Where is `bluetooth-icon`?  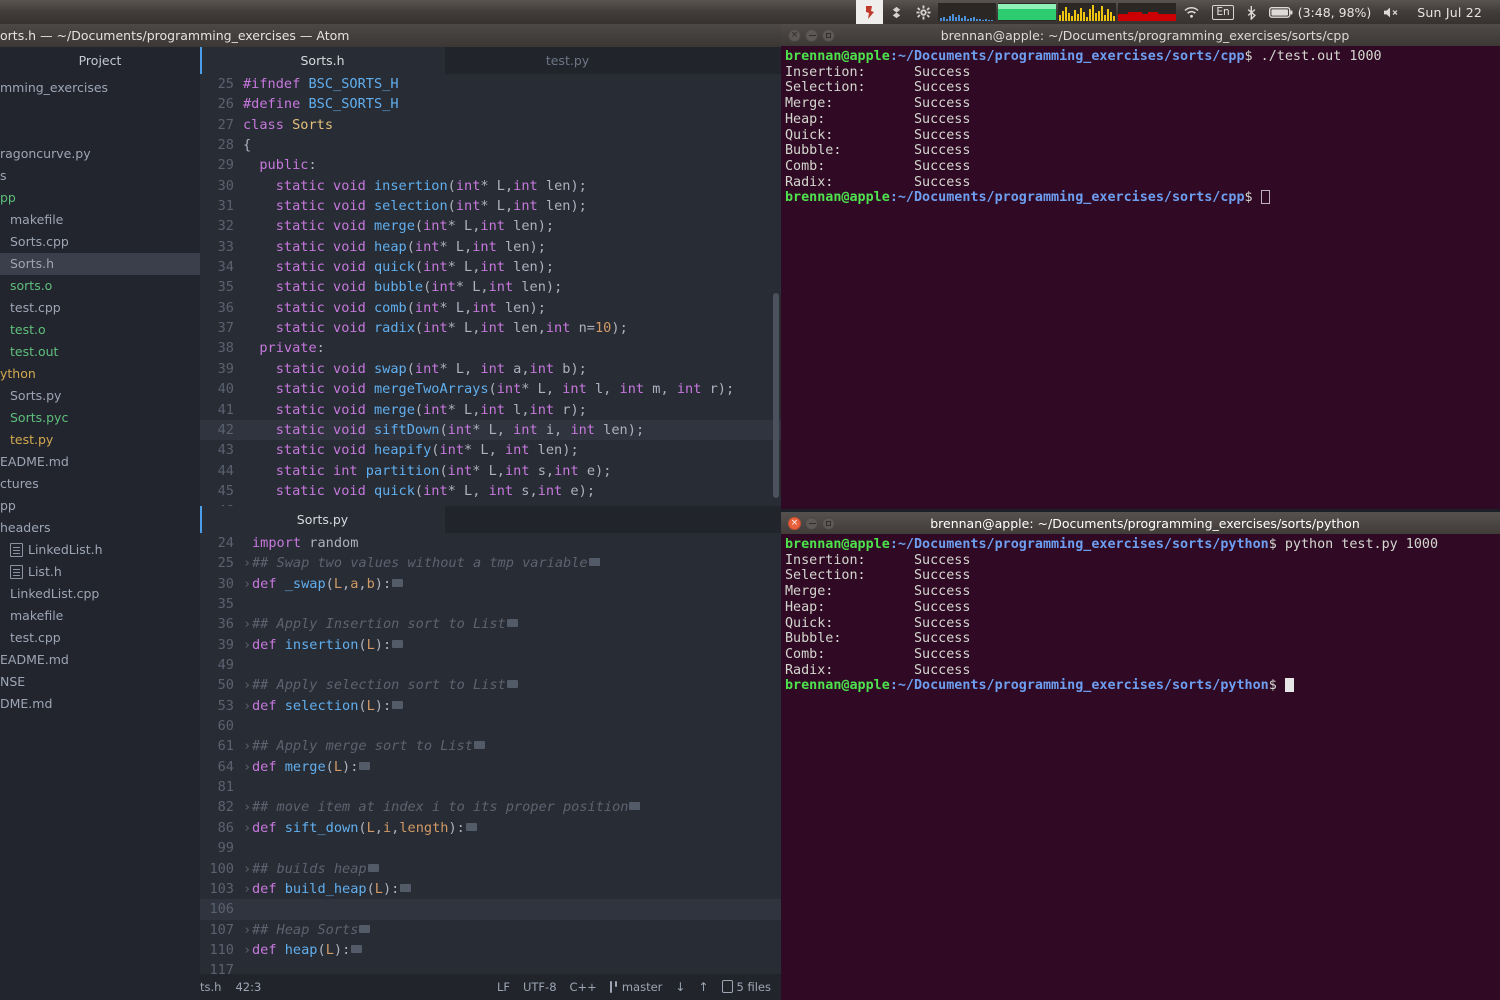
bluetooth-icon is located at coordinates (1251, 12).